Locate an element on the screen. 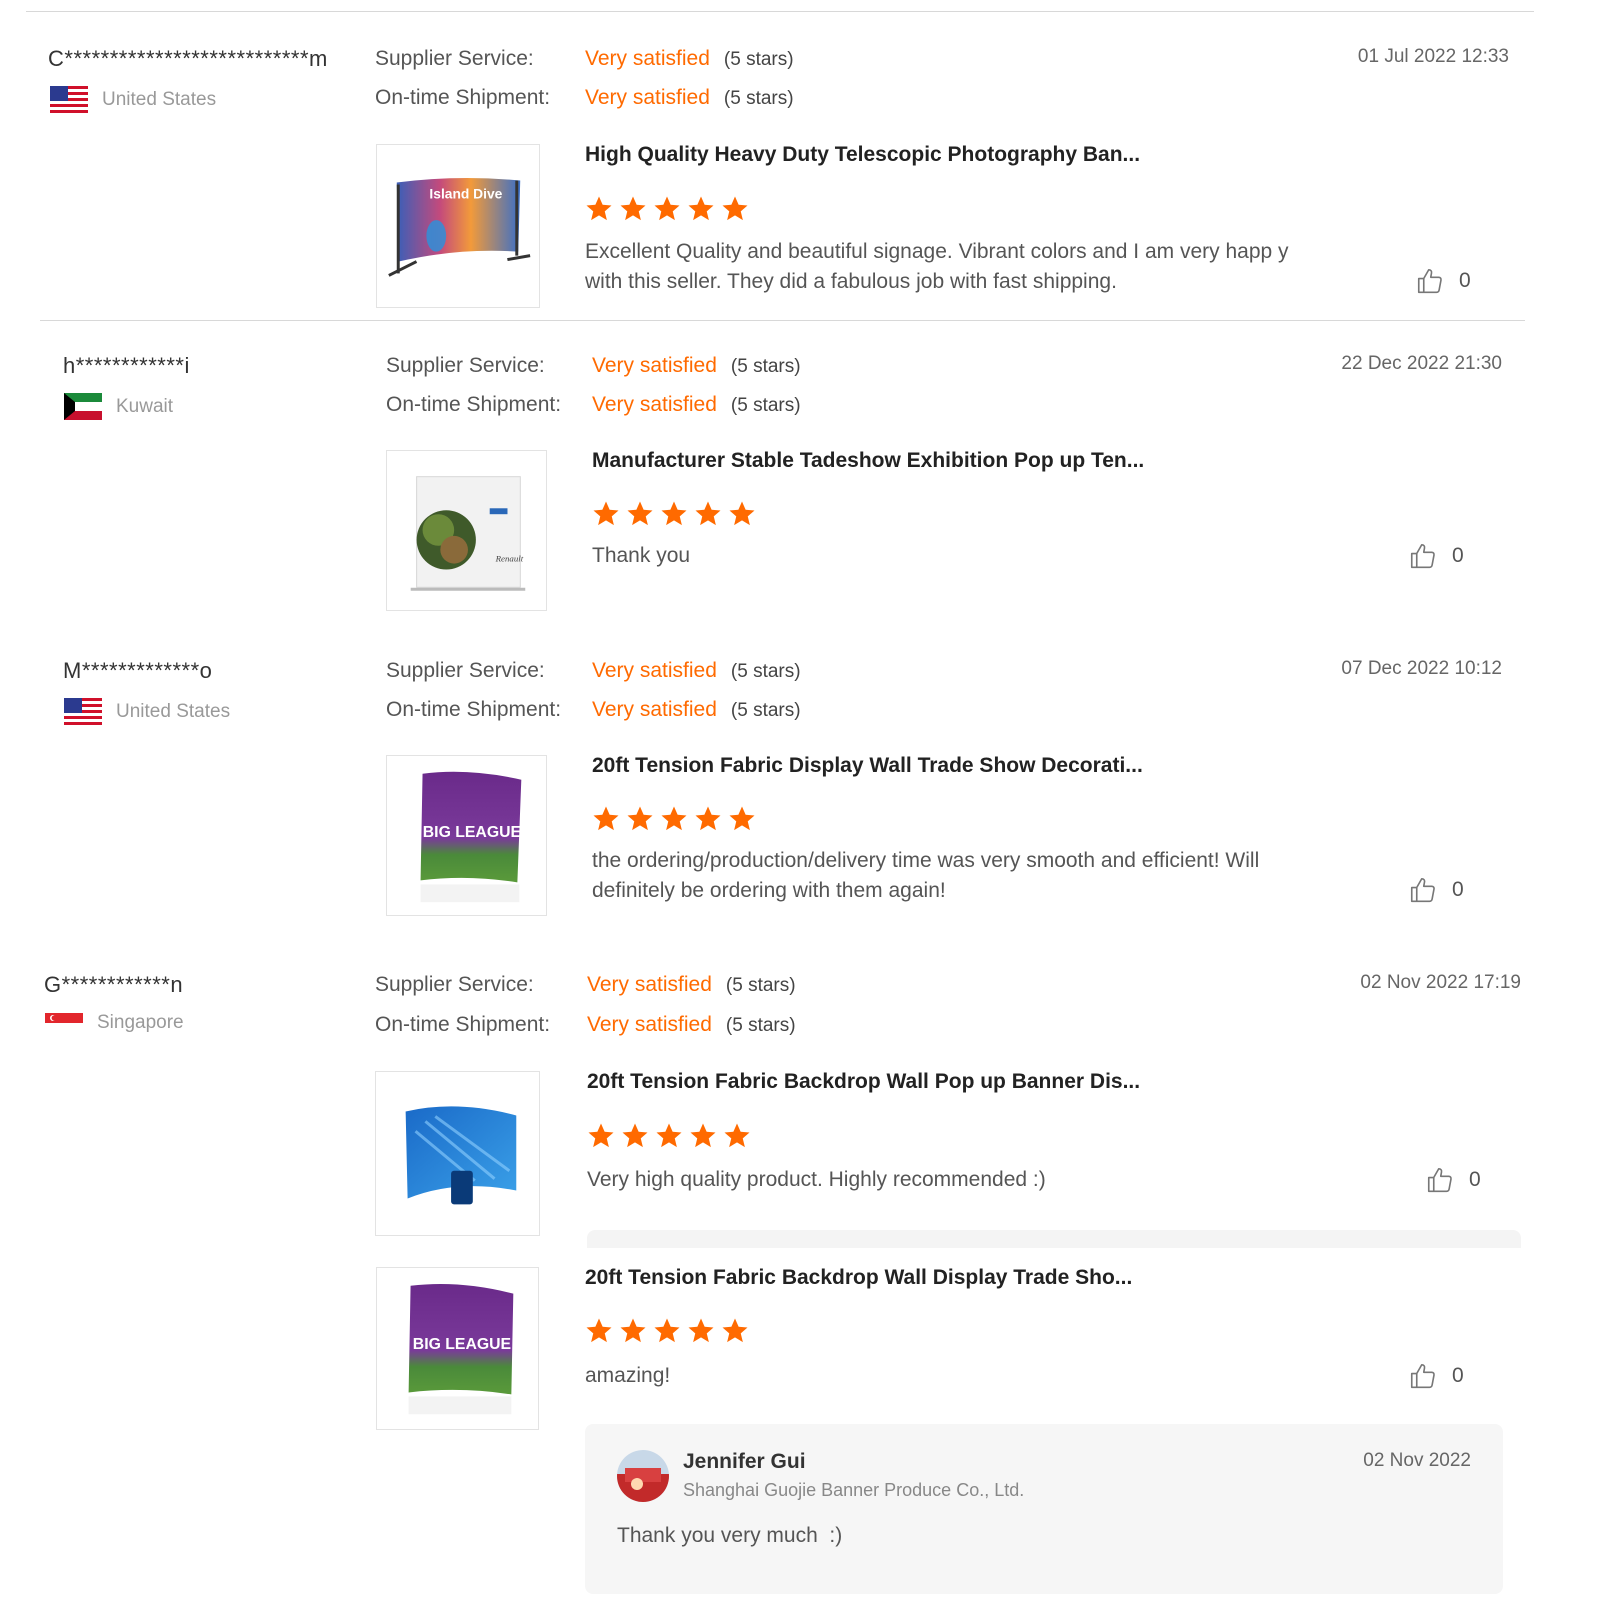 The image size is (1600, 1600). supplier-service-rating: Very satisfied (5 stars) is located at coordinates (696, 671).